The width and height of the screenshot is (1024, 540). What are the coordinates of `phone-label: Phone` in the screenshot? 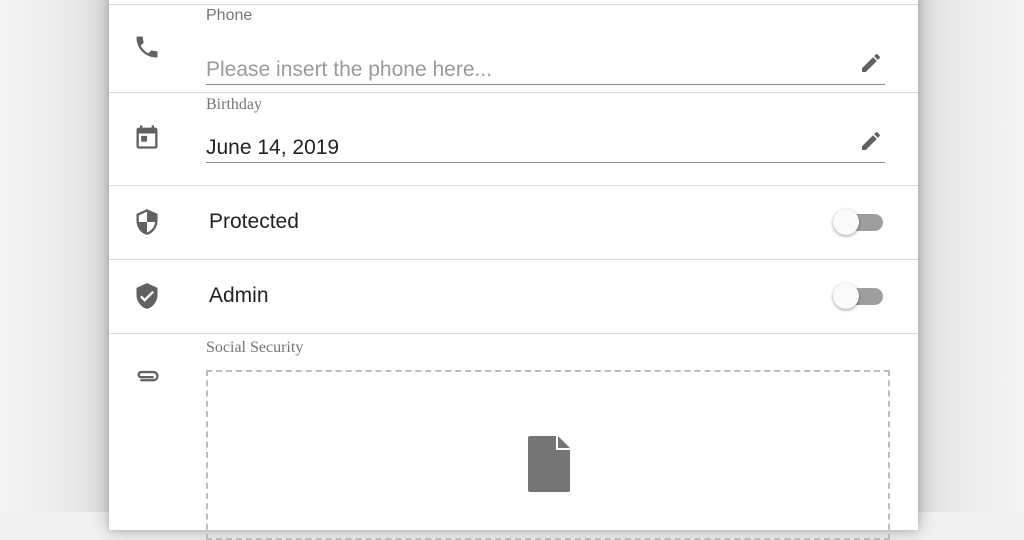 It's located at (229, 15).